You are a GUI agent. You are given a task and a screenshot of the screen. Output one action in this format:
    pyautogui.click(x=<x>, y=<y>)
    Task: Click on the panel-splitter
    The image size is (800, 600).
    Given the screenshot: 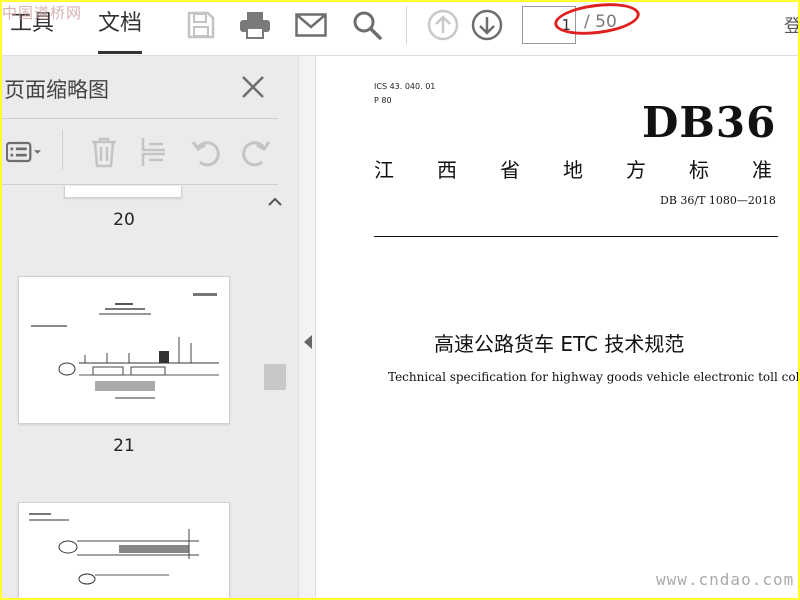 What is the action you would take?
    pyautogui.click(x=307, y=327)
    